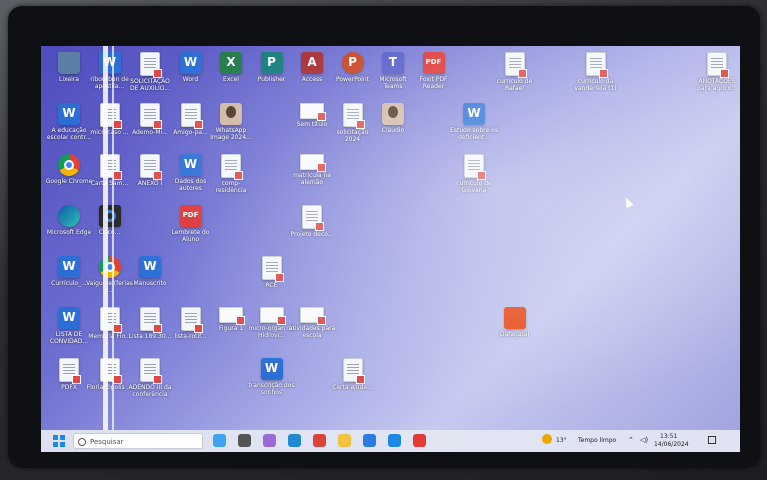  I want to click on ppt-icon, so click(352, 63).